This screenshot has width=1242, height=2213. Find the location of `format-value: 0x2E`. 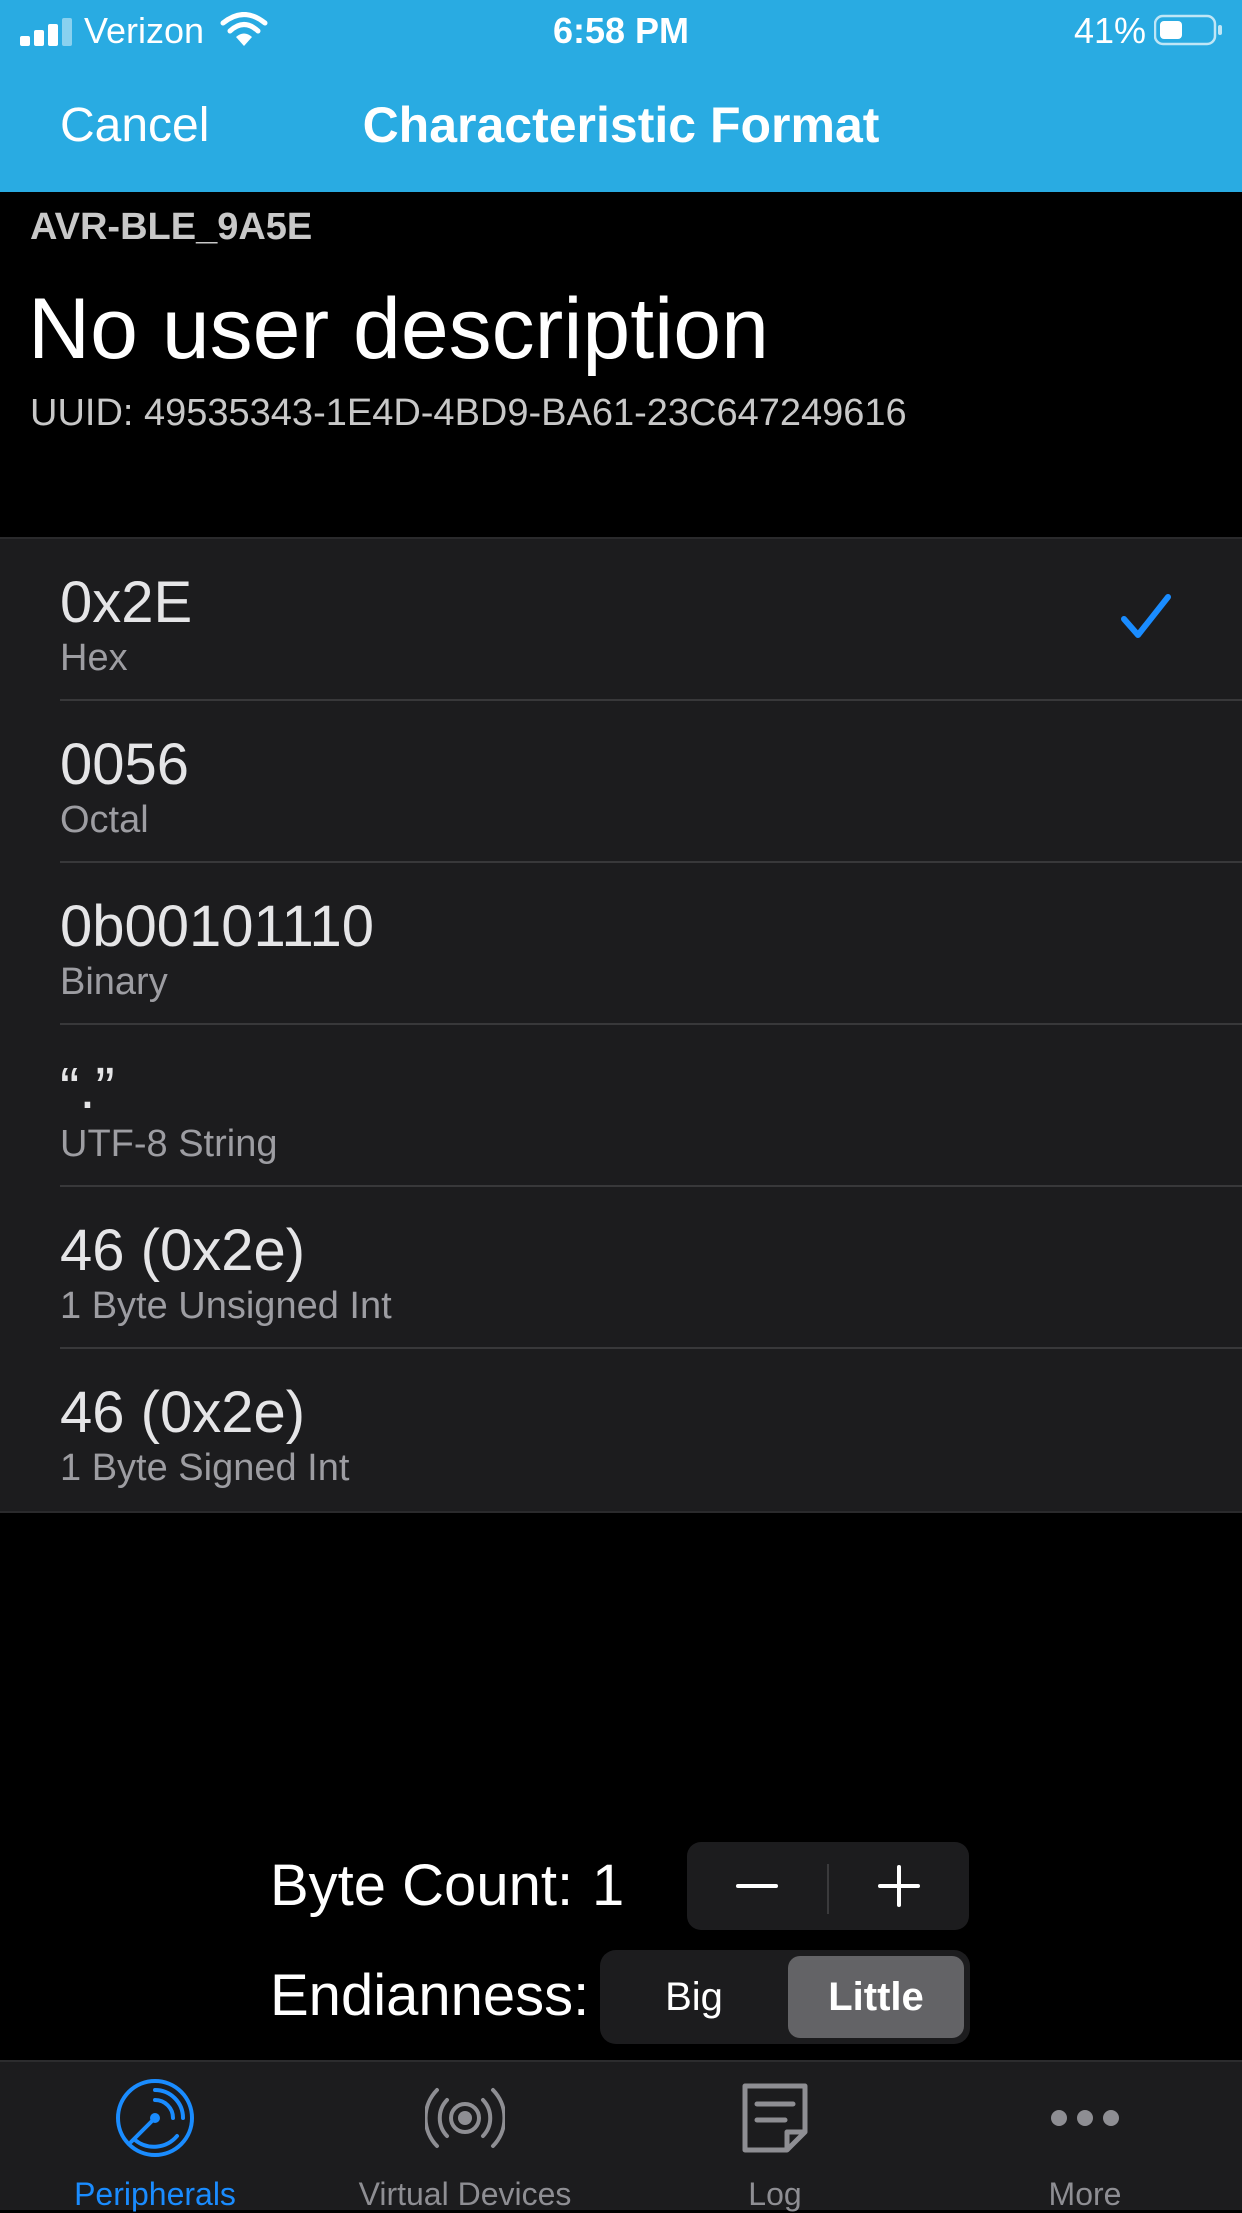

format-value: 0x2E is located at coordinates (126, 602).